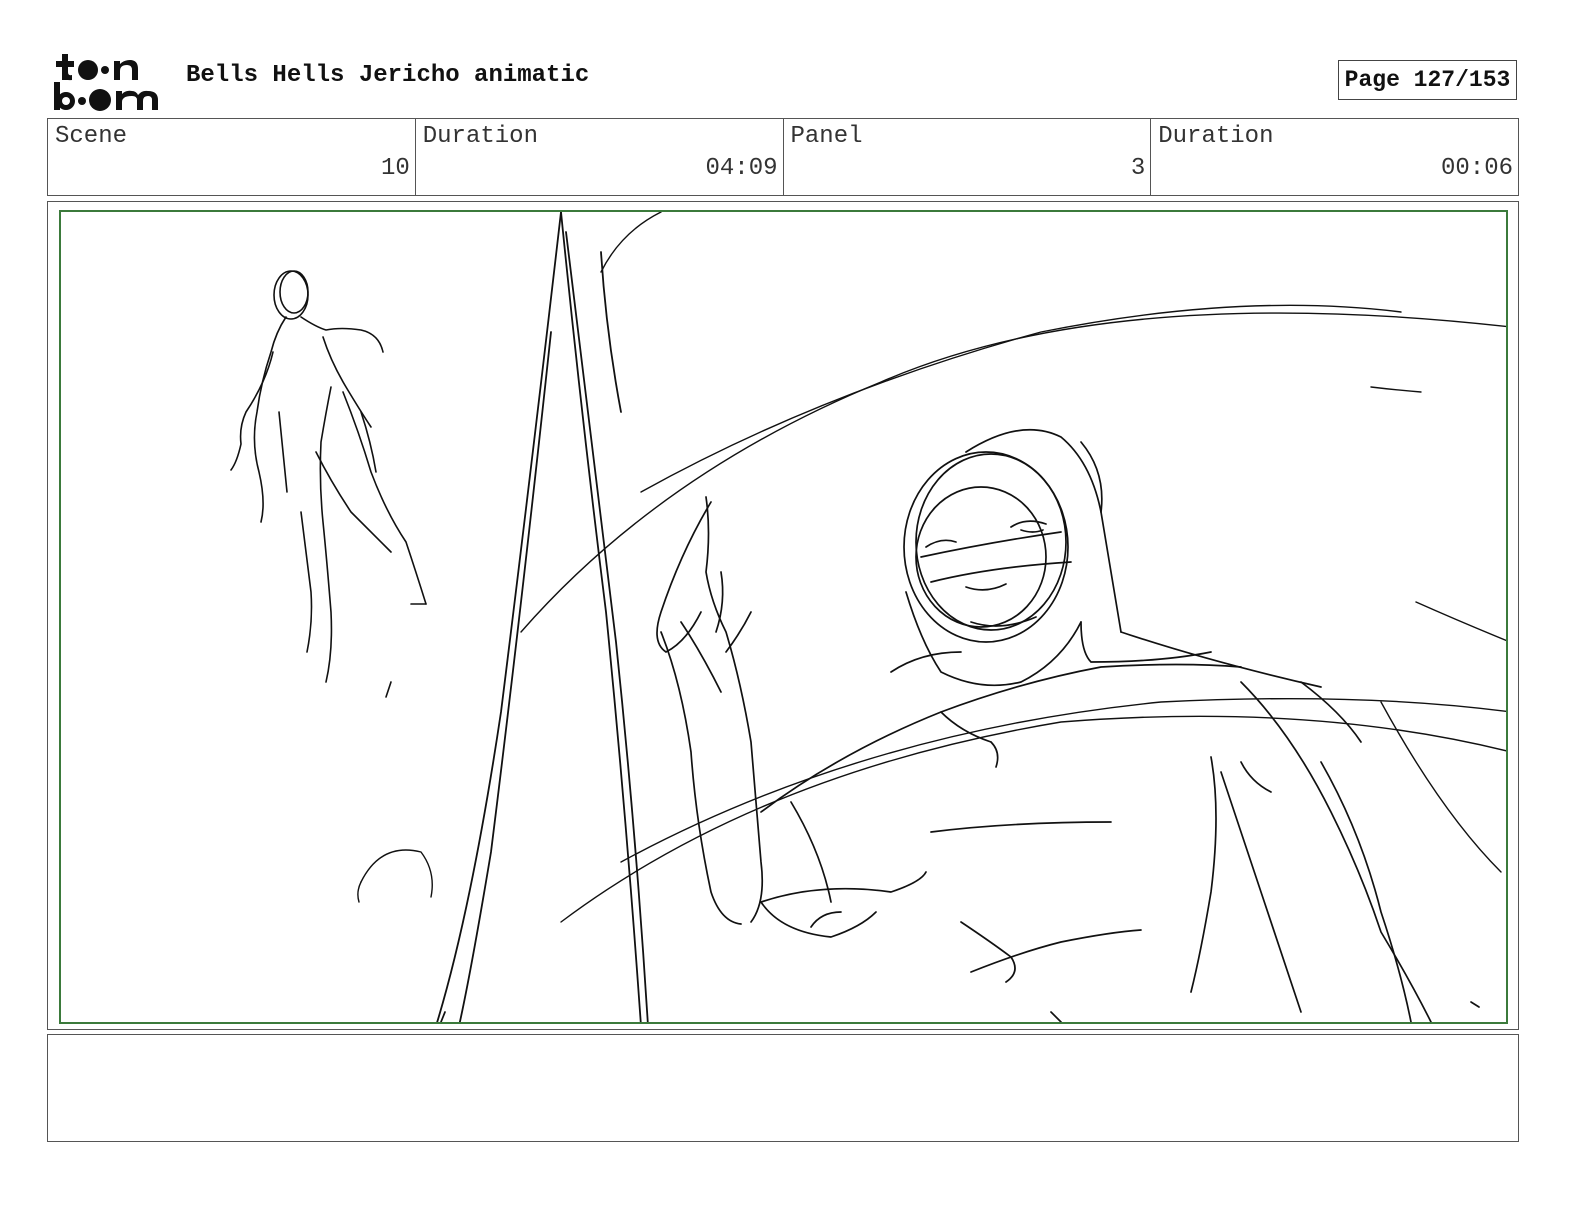  I want to click on scene-value: 10, so click(395, 168).